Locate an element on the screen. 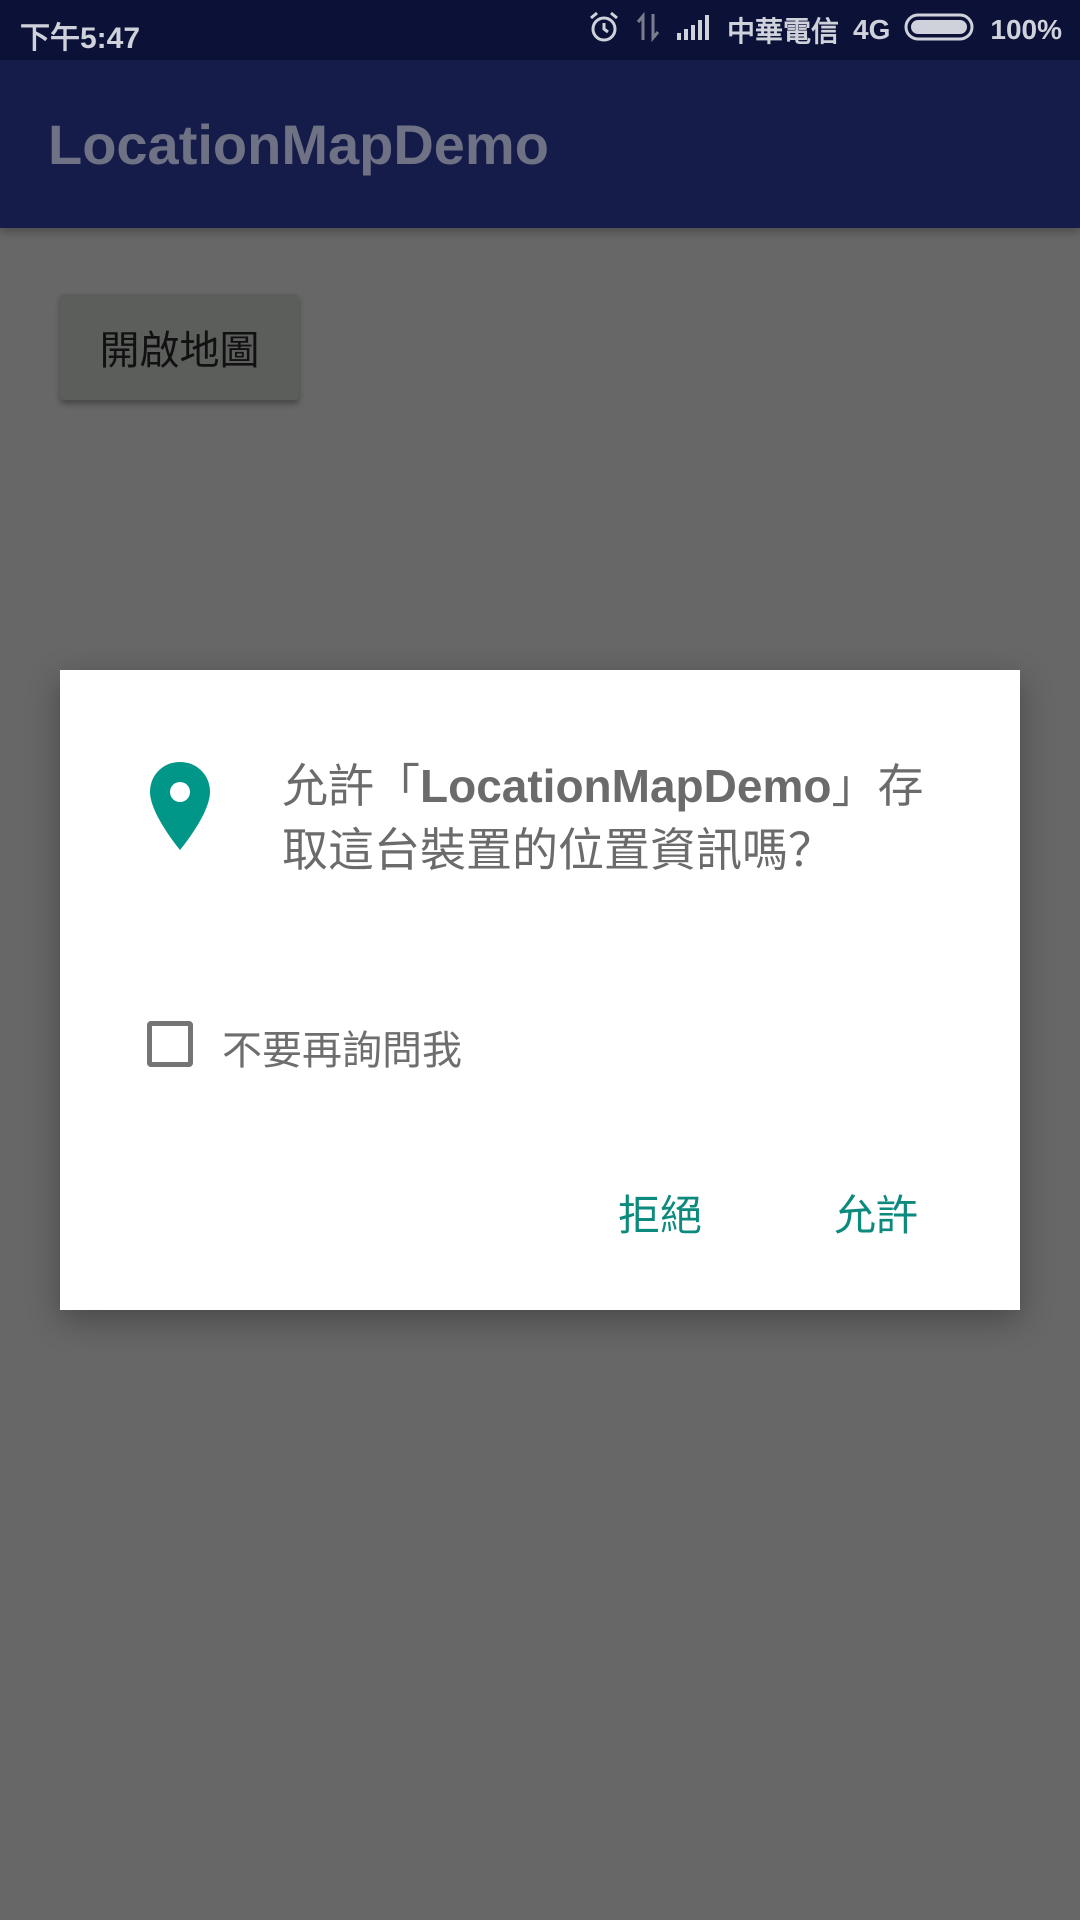 The height and width of the screenshot is (1920, 1080). message-app-name: LocationMapDemo is located at coordinates (626, 786).